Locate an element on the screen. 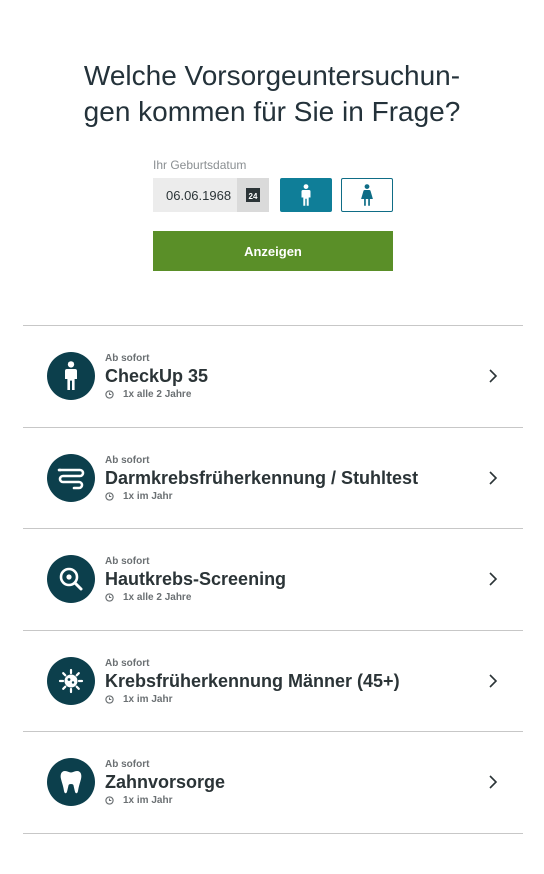 This screenshot has width=544, height=874. cell-icon is located at coordinates (71, 680).